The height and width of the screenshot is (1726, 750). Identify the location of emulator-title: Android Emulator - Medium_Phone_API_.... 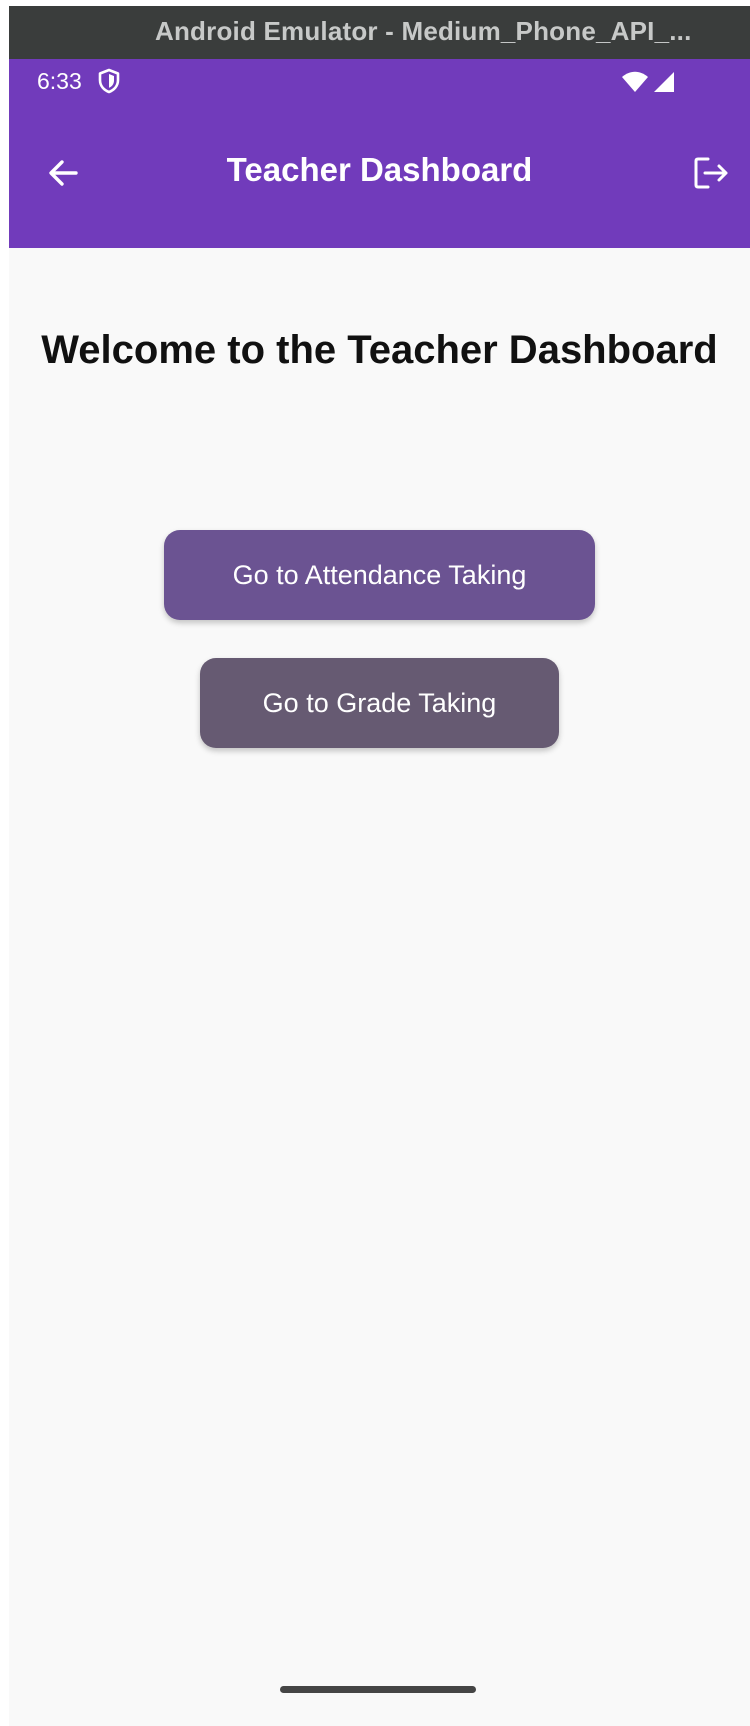
(423, 31).